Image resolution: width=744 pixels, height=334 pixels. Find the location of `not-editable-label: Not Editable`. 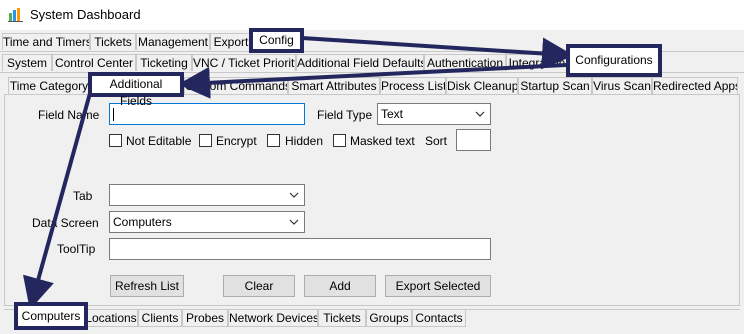

not-editable-label: Not Editable is located at coordinates (159, 141).